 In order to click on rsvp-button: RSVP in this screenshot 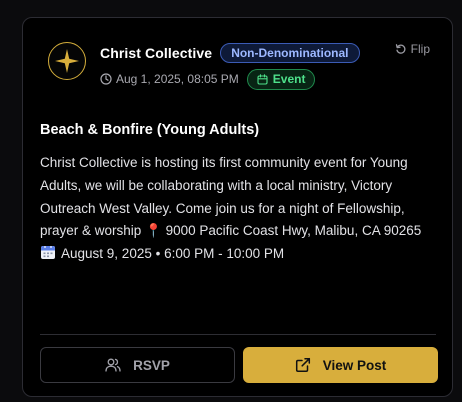, I will do `click(137, 365)`.